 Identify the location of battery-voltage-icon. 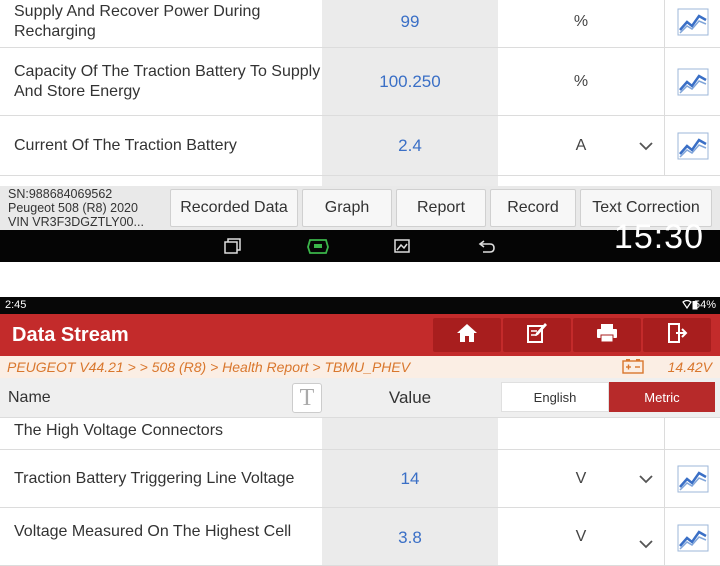
(633, 368).